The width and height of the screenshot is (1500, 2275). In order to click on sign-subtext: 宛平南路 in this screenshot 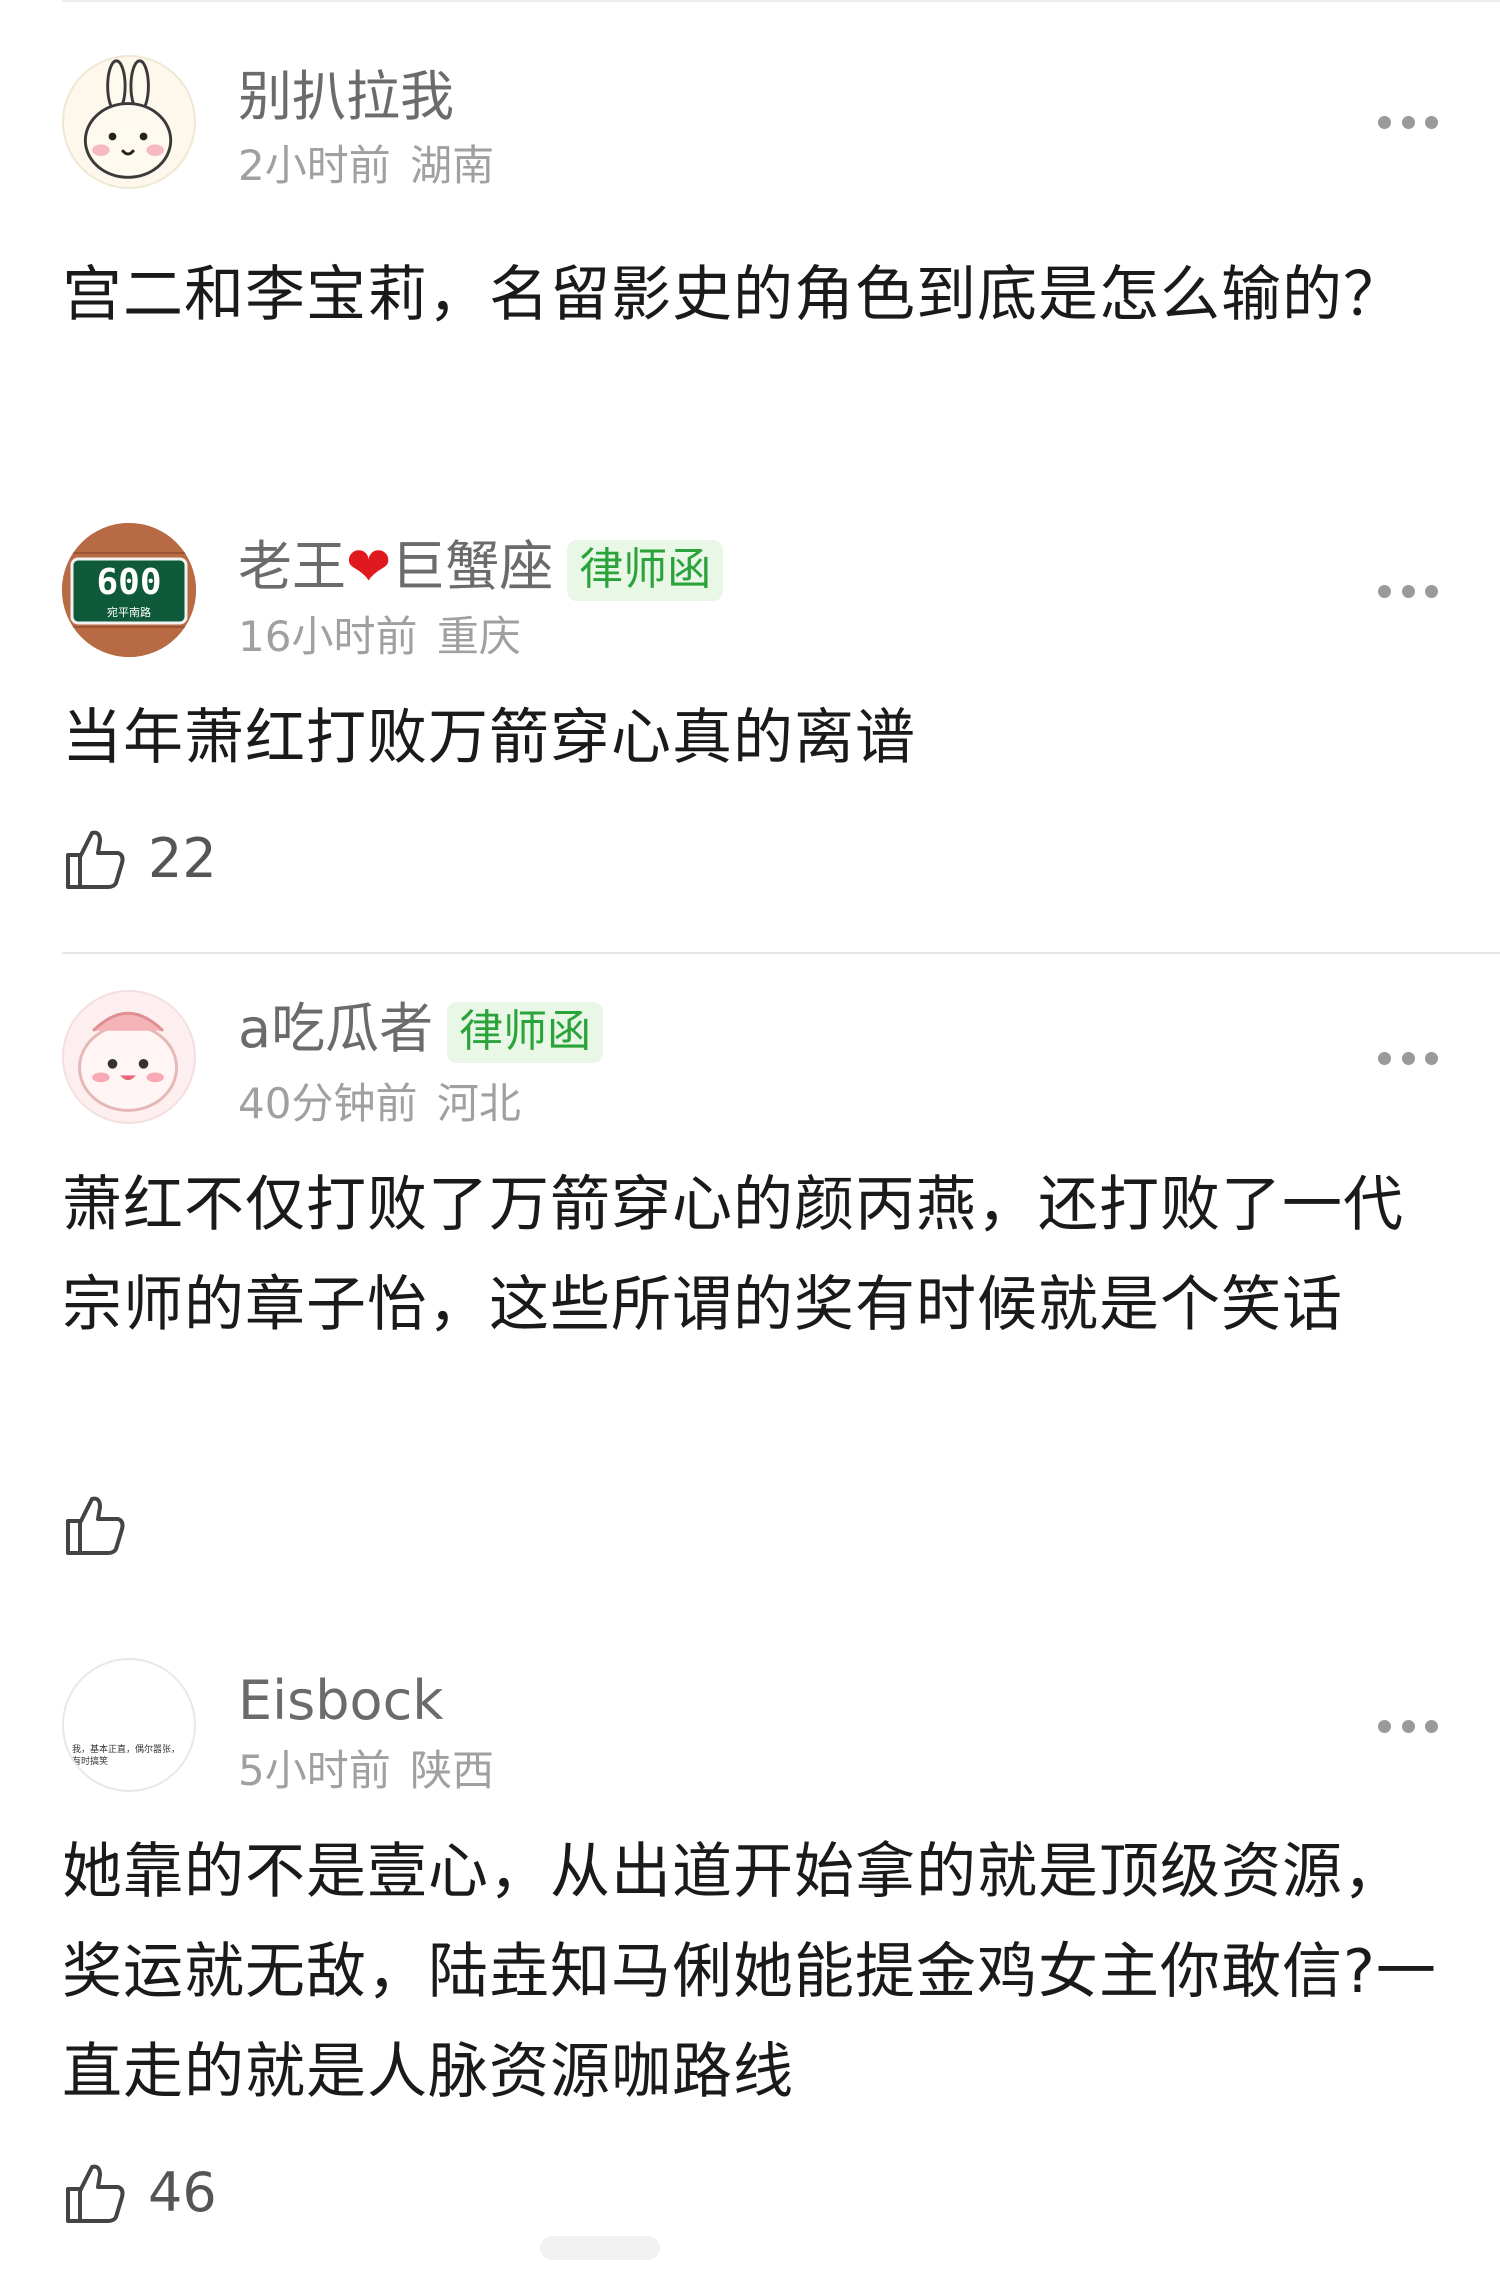, I will do `click(129, 612)`.